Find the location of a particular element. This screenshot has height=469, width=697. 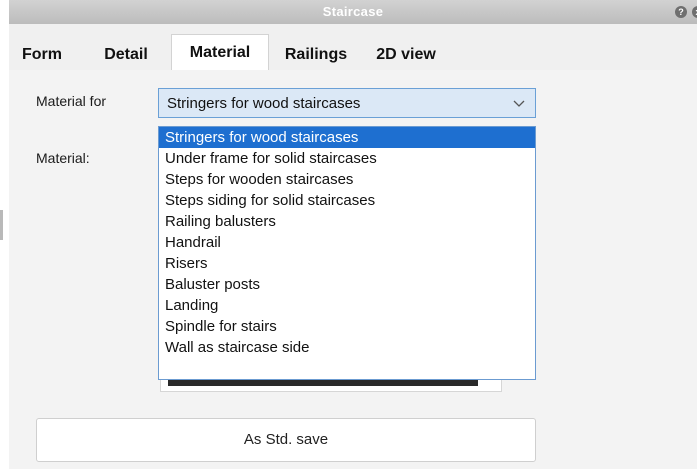

dropdown-option: Baluster posts is located at coordinates (347, 284).